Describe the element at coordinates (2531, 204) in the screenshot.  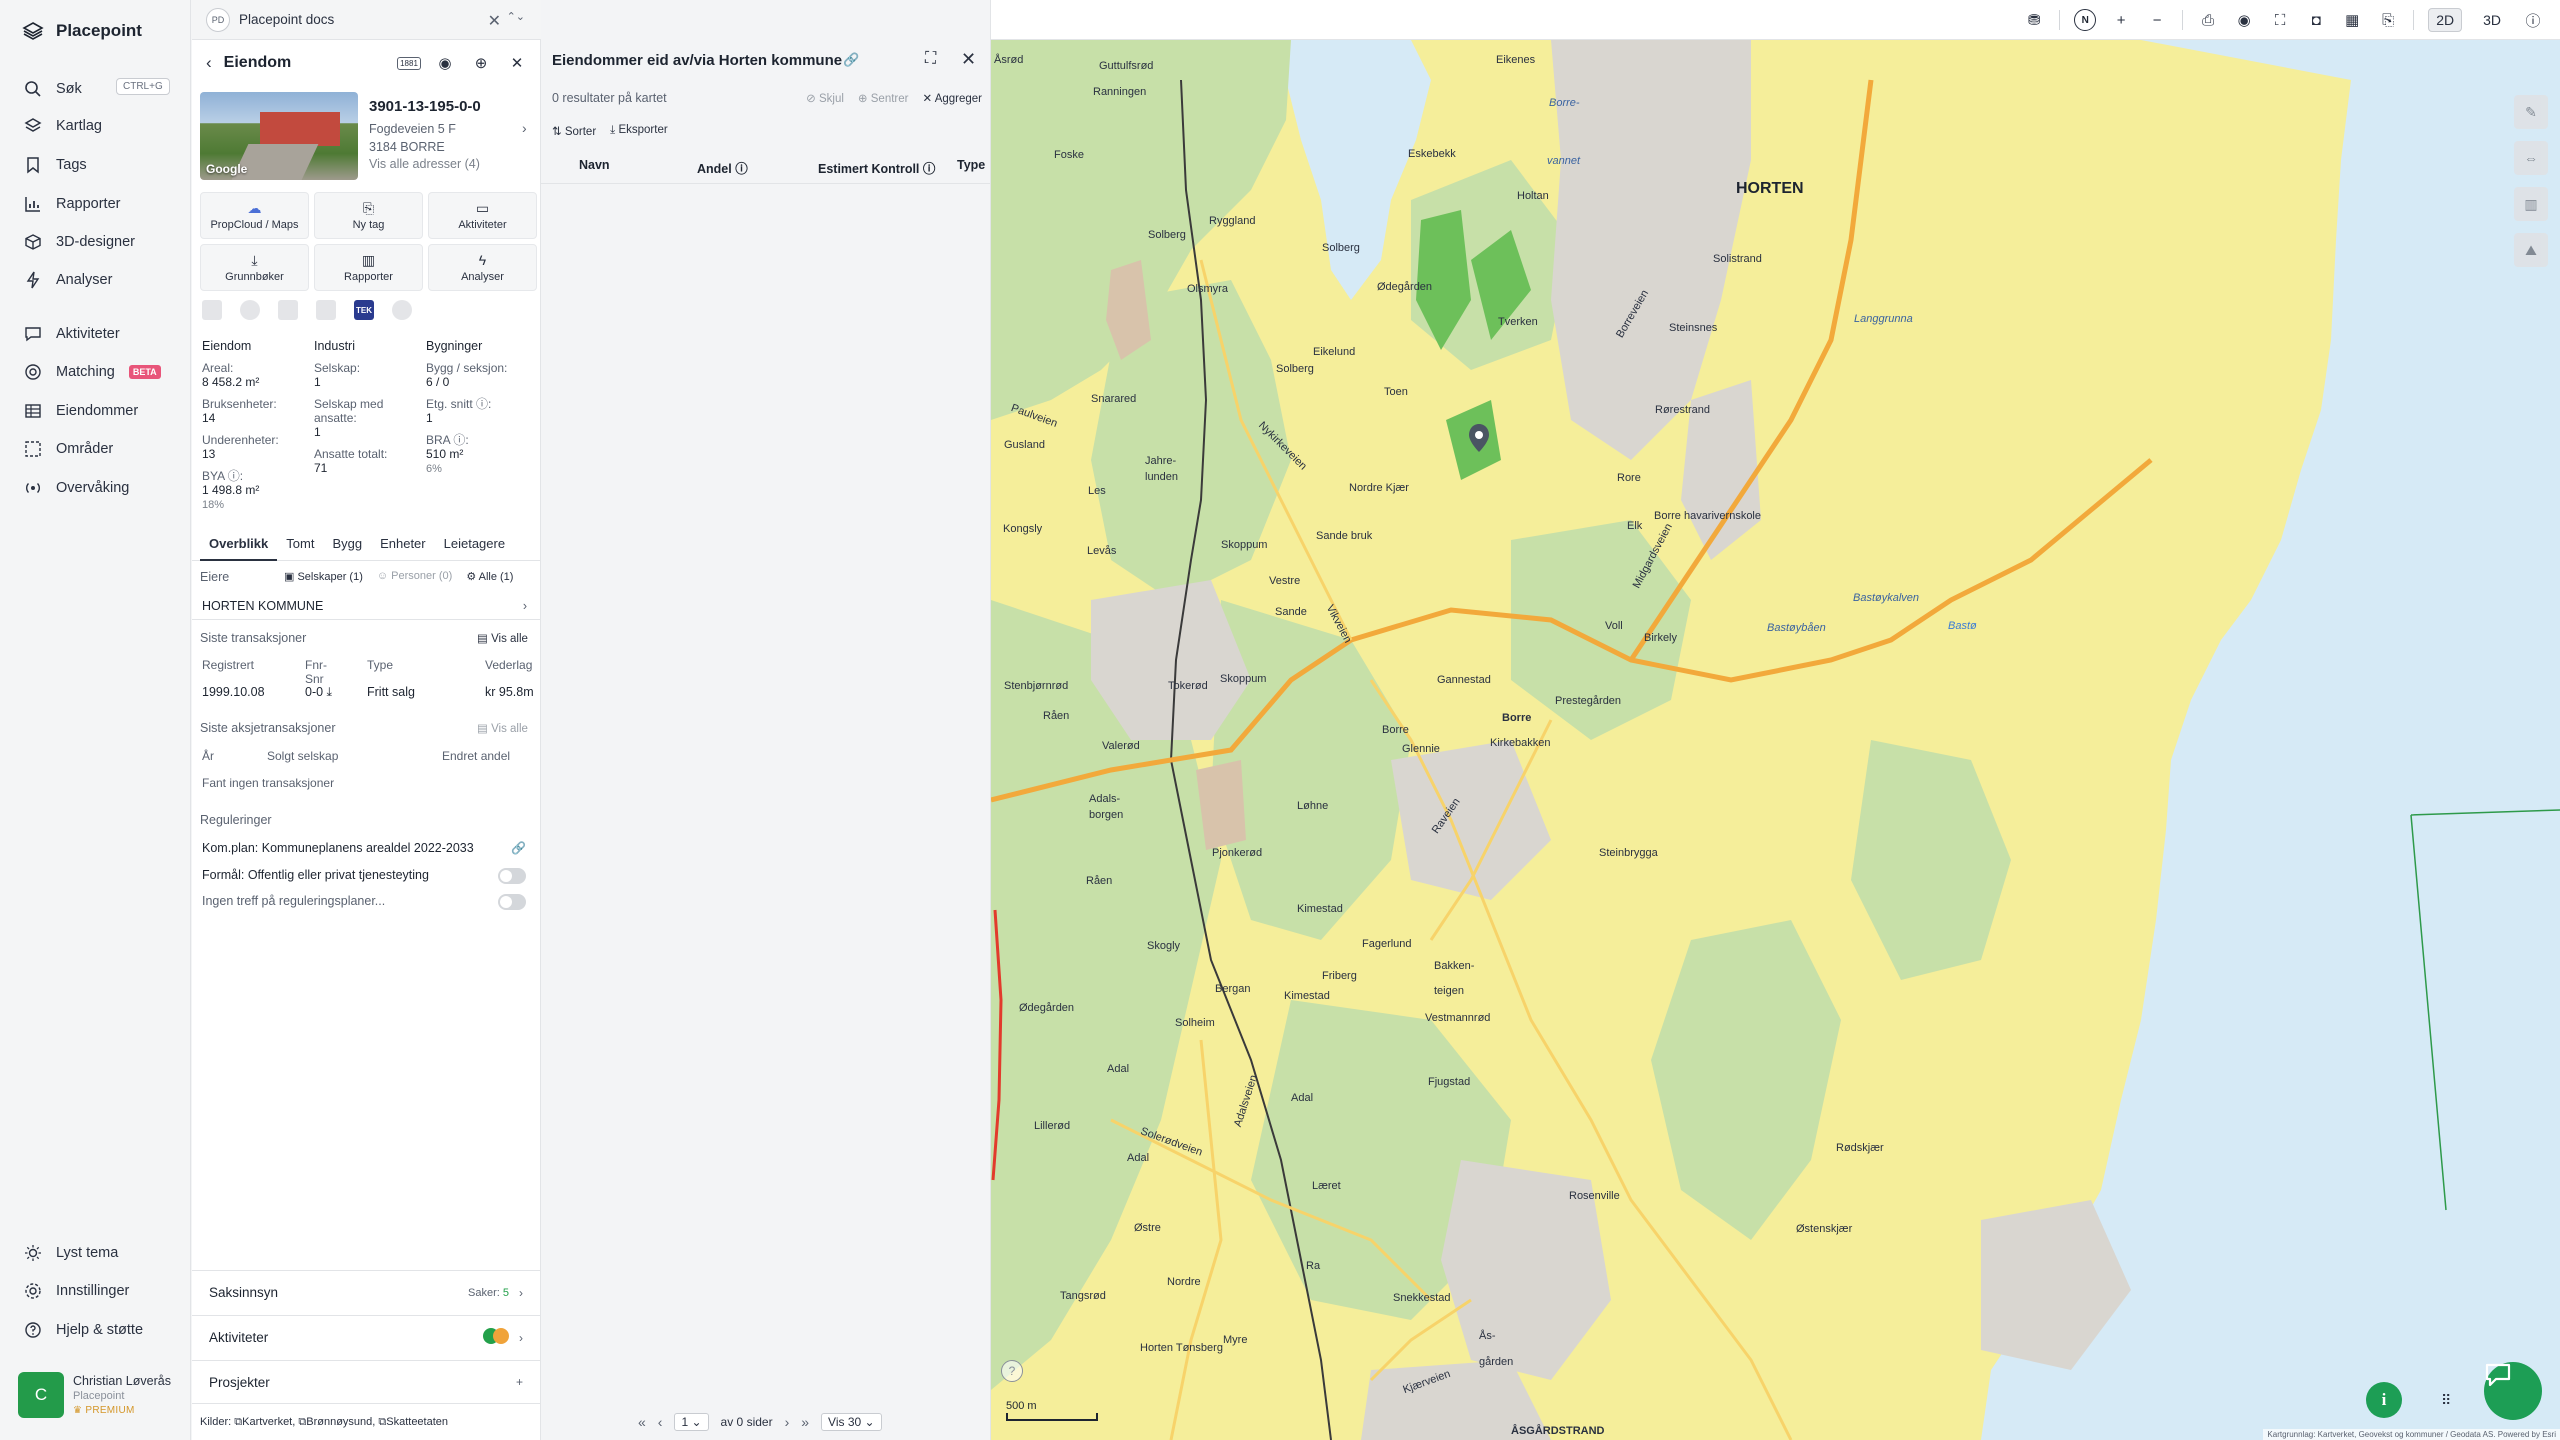
I see `stats-tool-icon: ▥` at that location.